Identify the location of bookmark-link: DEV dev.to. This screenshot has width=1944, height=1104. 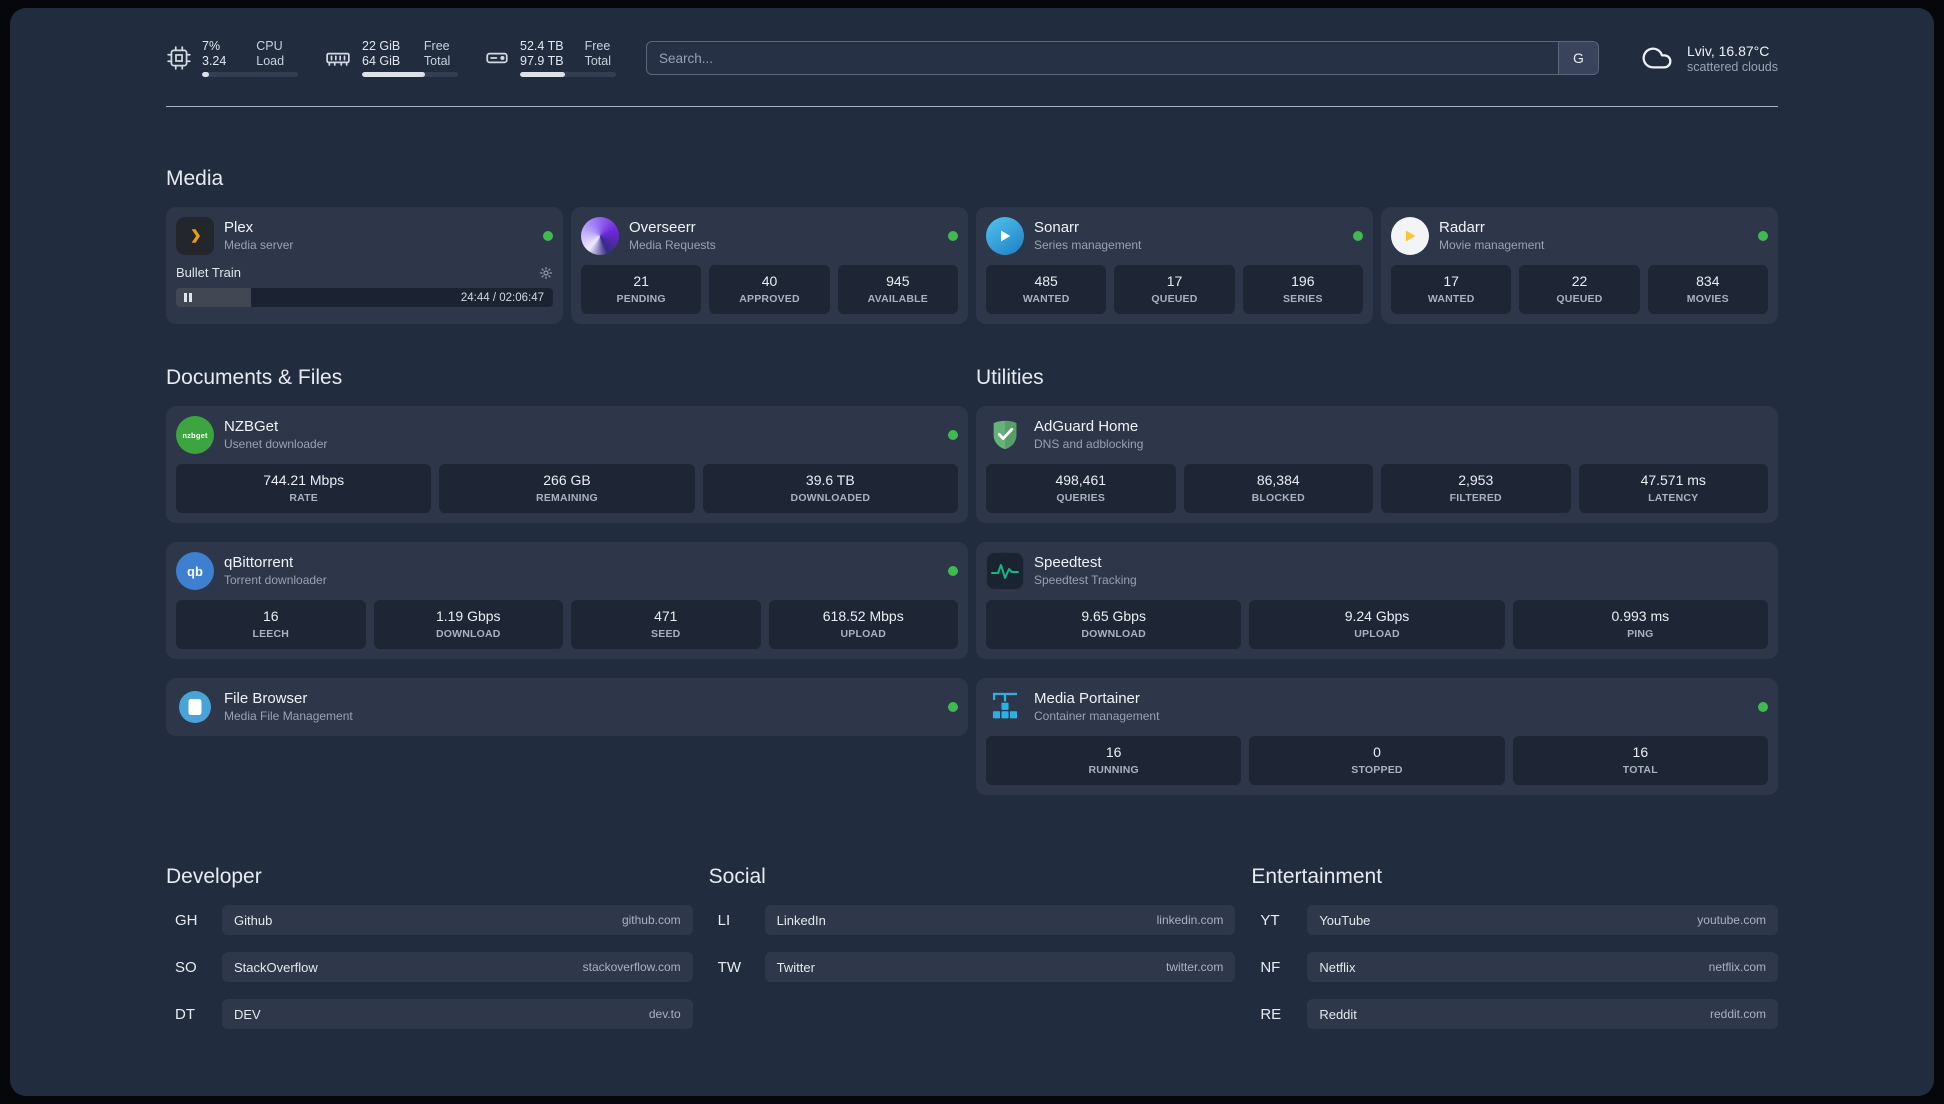
(457, 1014).